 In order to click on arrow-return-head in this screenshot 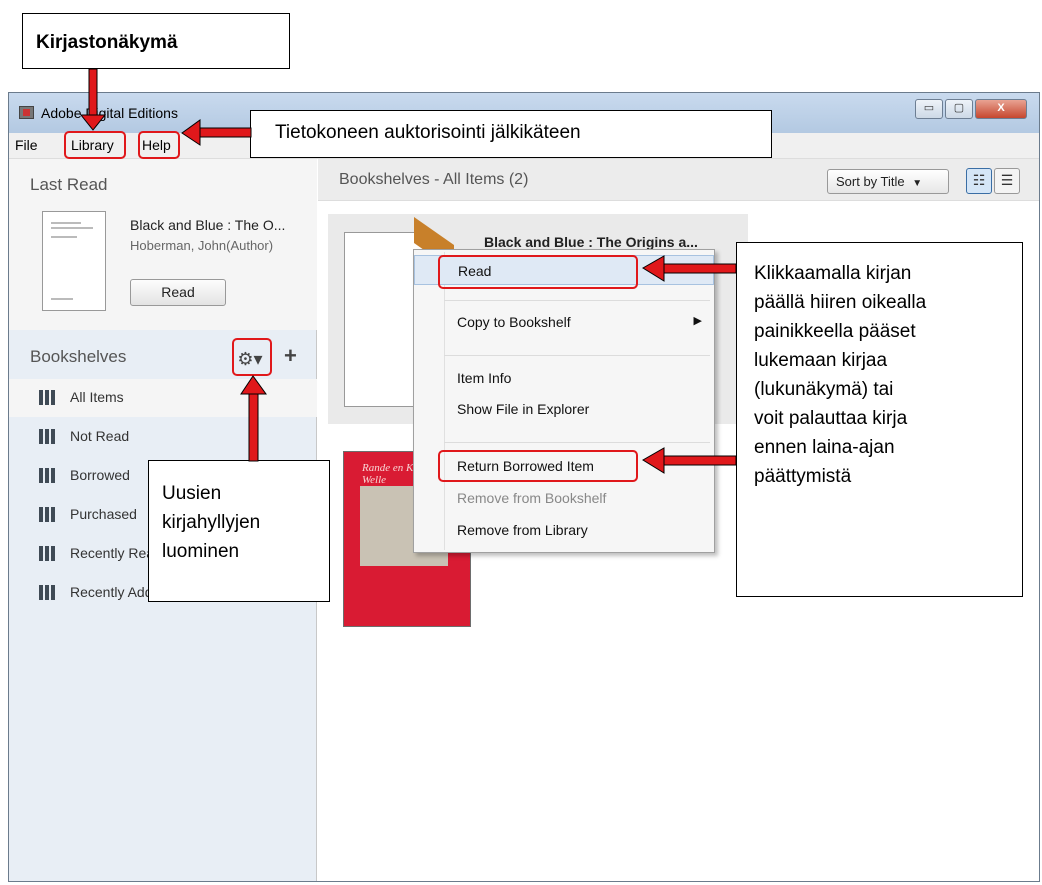, I will do `click(653, 460)`.